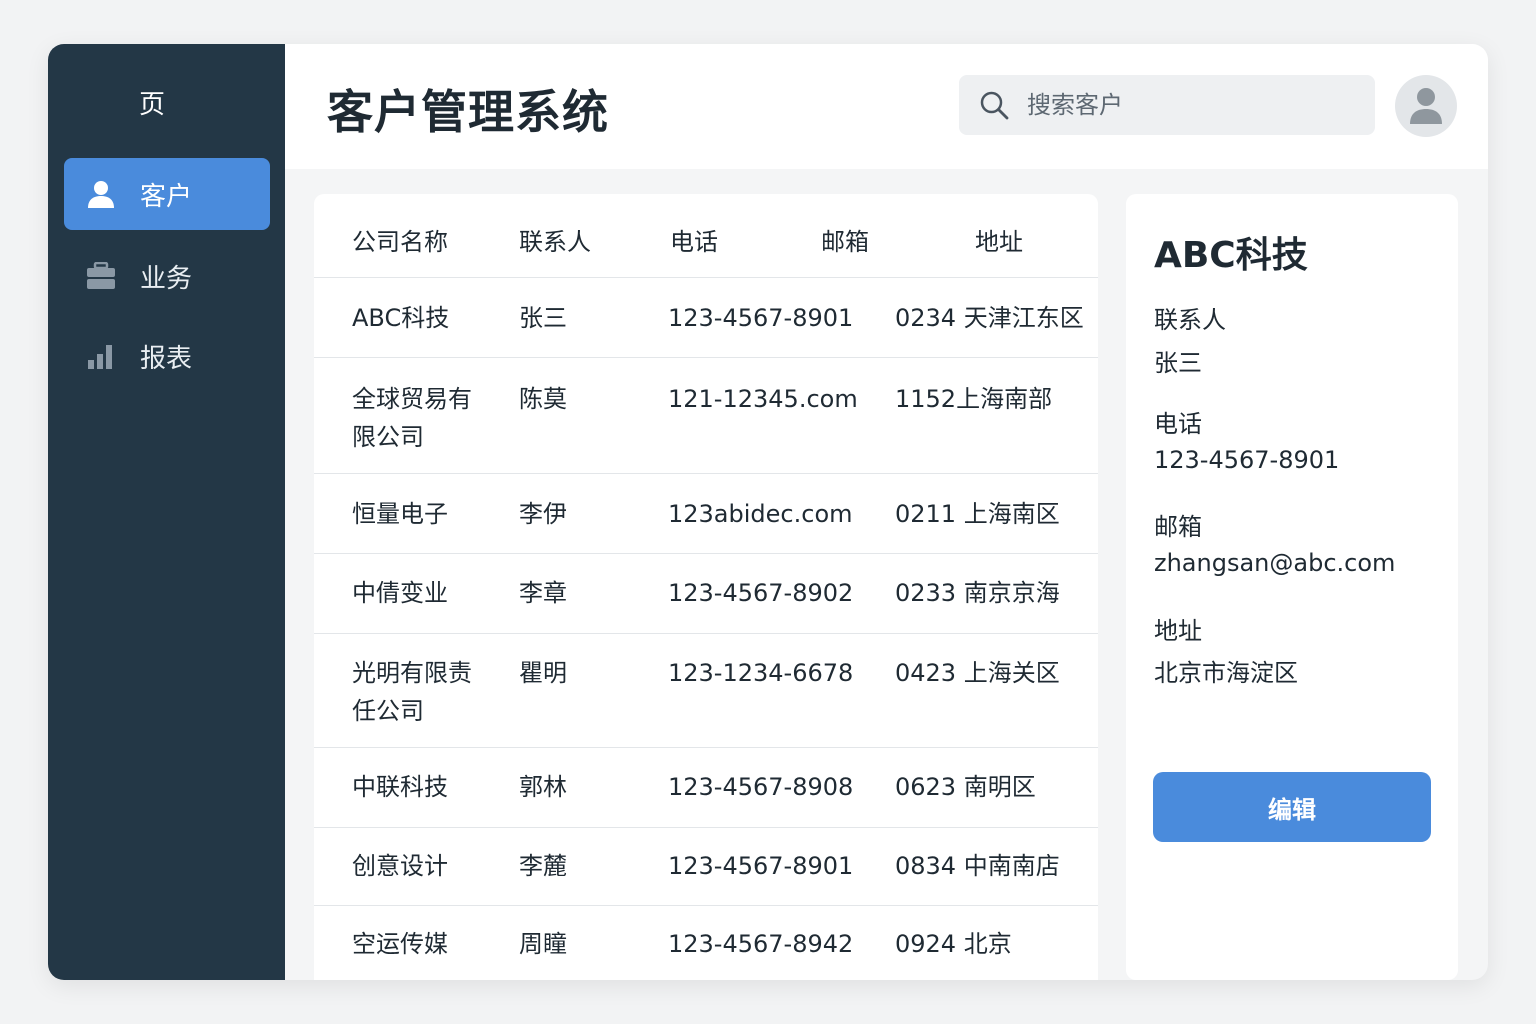 Image resolution: width=1536 pixels, height=1024 pixels. I want to click on search-icon, so click(994, 105).